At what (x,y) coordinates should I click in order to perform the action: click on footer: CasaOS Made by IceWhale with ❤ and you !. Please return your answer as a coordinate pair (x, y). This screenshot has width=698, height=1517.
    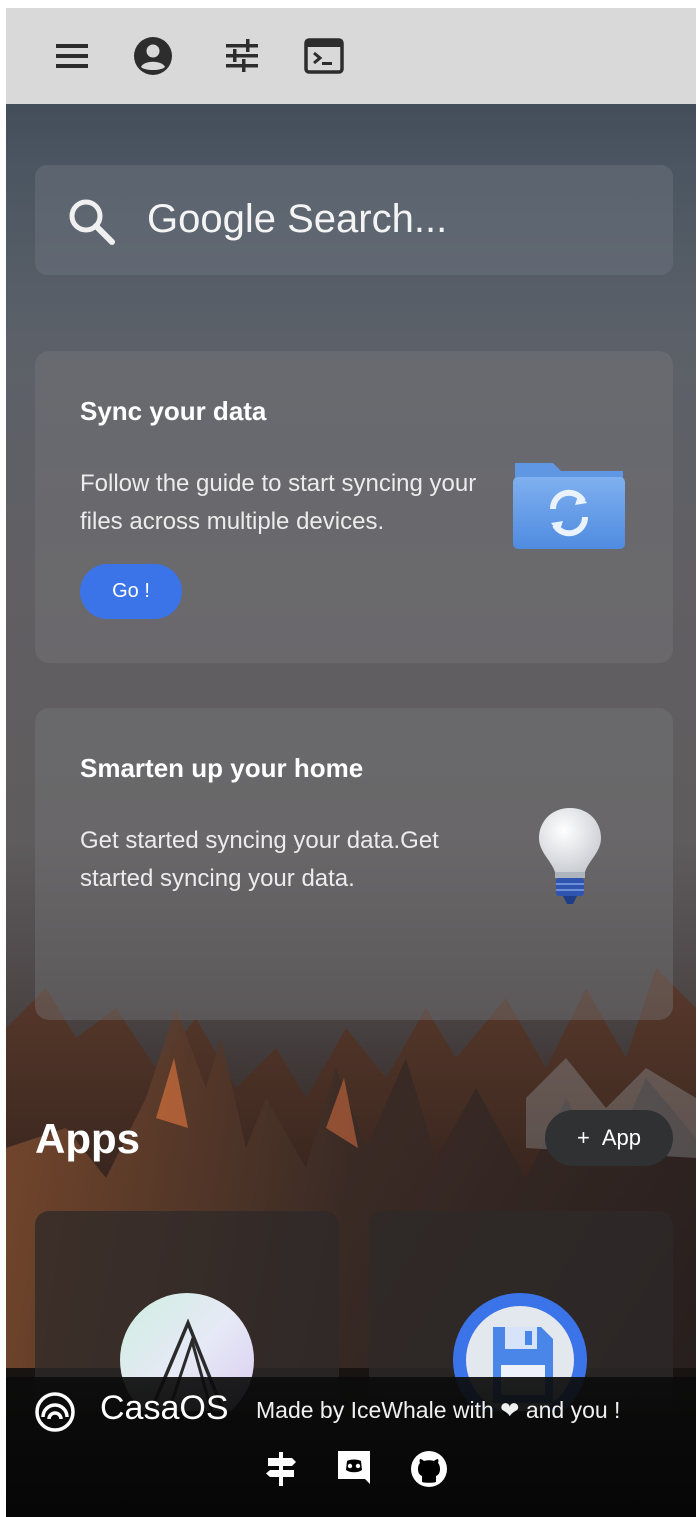
    Looking at the image, I should click on (351, 1447).